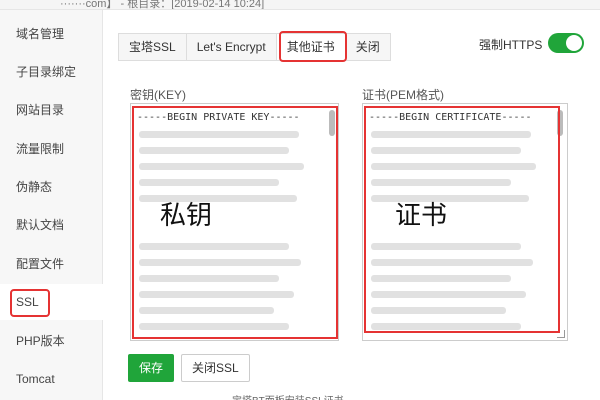  I want to click on sidebar-item-rewrite: 伪静态, so click(51, 187).